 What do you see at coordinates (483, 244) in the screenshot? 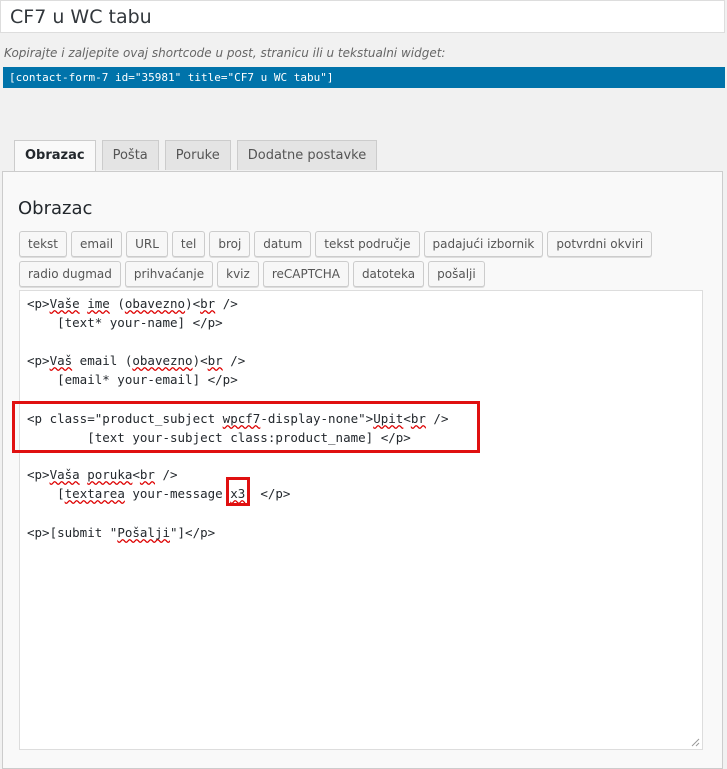
I see `tag-button-dropdown: padajući izbornik` at bounding box center [483, 244].